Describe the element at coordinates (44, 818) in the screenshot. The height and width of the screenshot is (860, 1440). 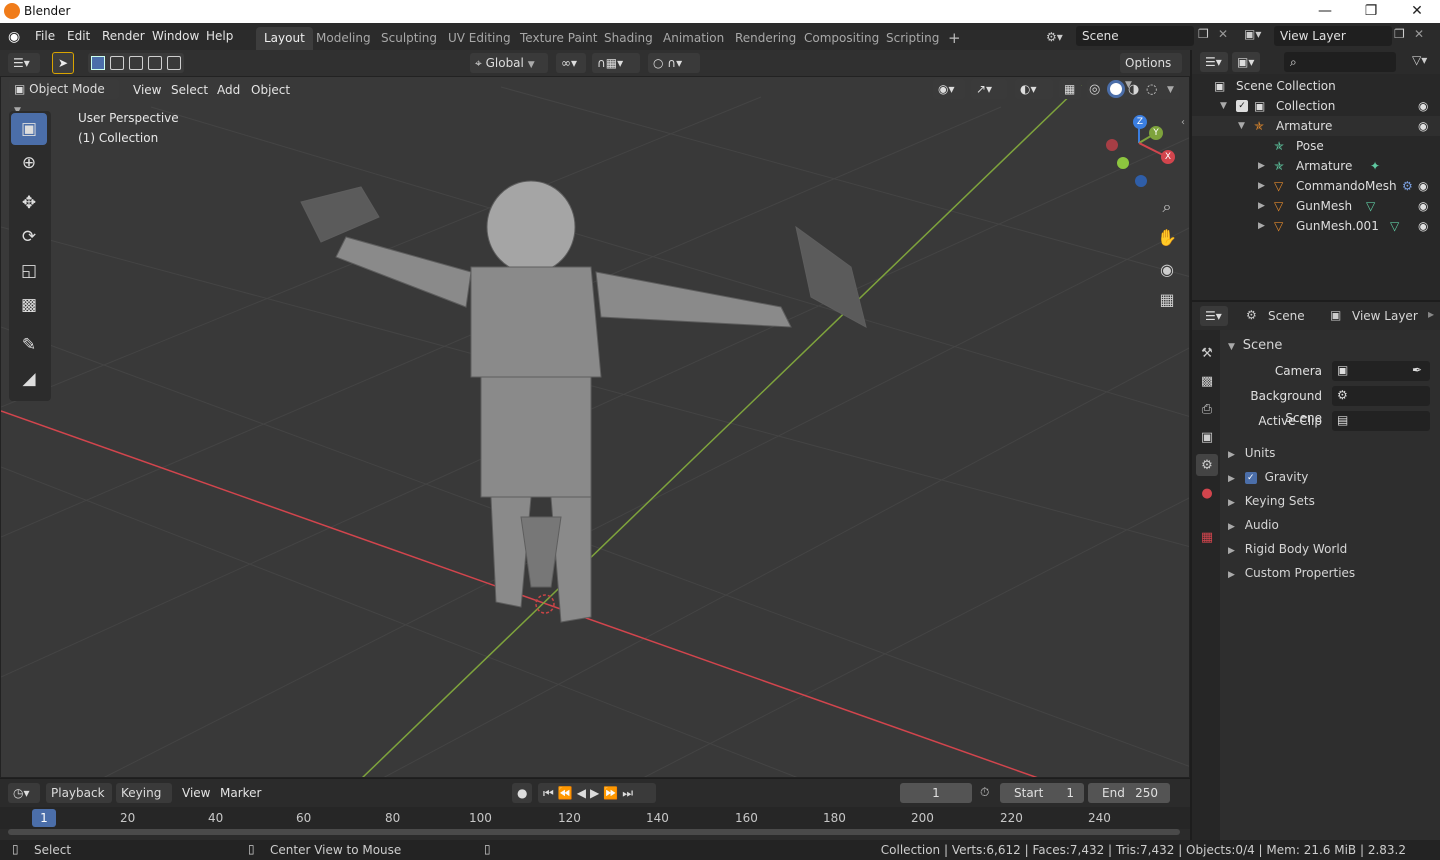
I see `playhead: 1` at that location.